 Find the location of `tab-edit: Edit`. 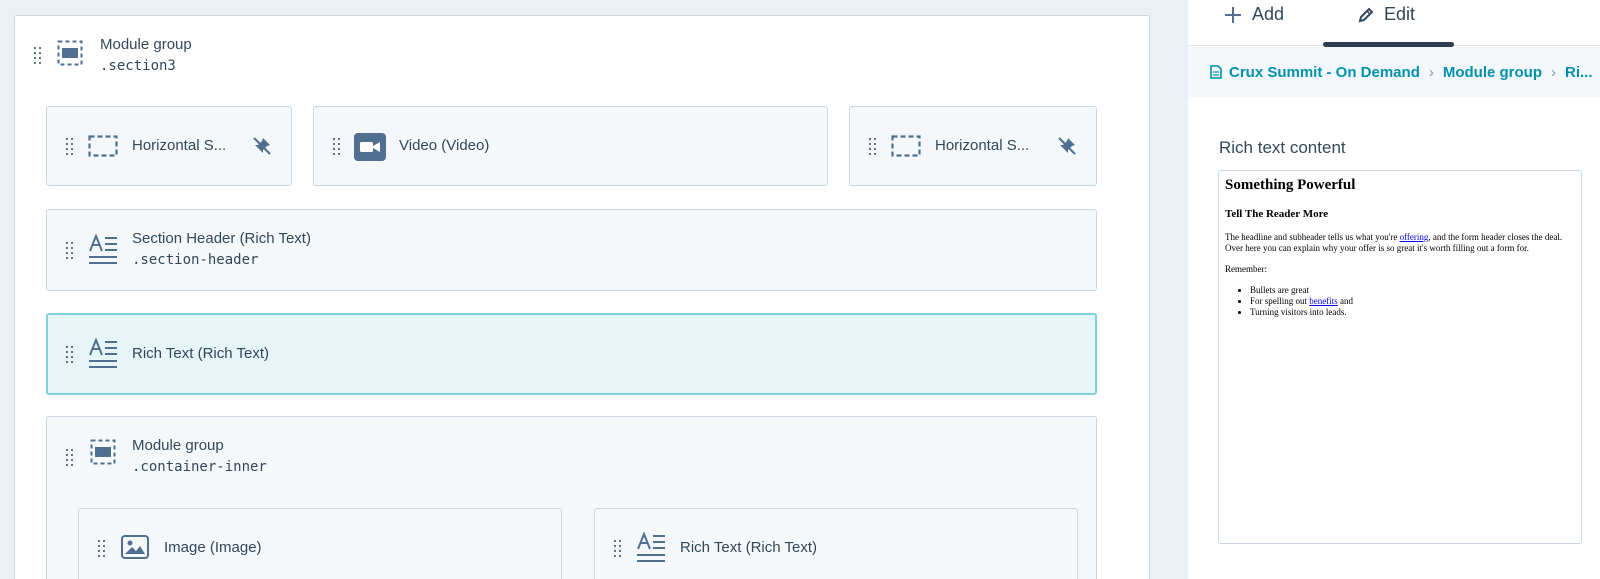

tab-edit: Edit is located at coordinates (1386, 14).